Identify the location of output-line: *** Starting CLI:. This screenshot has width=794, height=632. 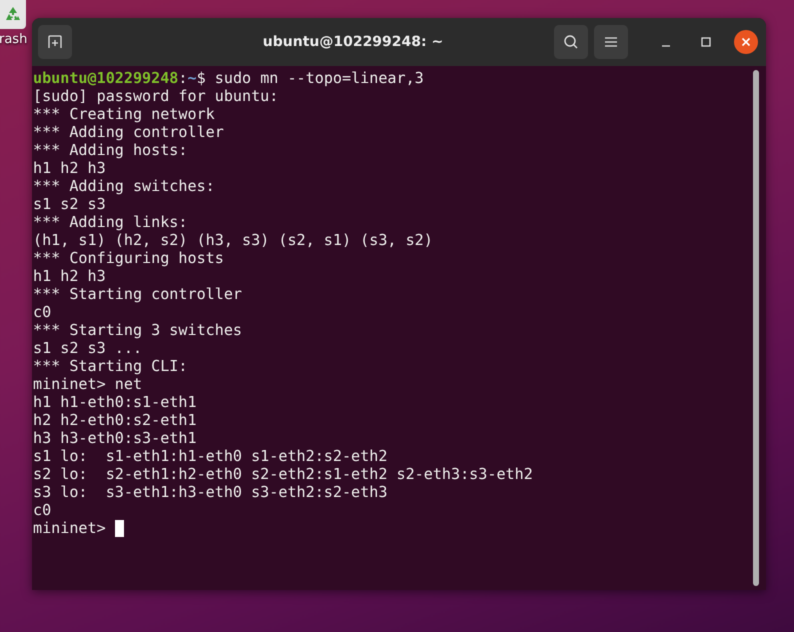
(110, 366).